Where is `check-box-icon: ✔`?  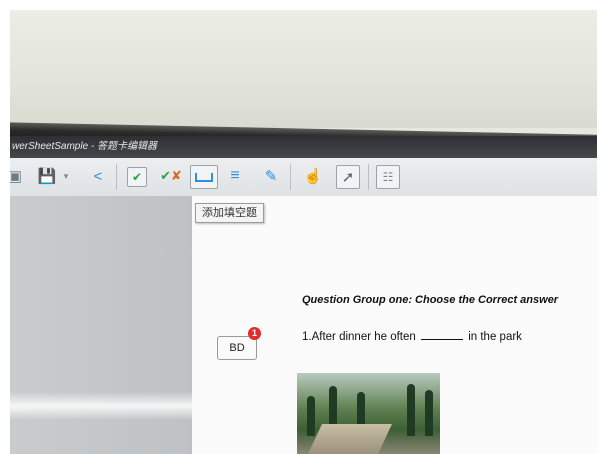 check-box-icon: ✔ is located at coordinates (137, 177).